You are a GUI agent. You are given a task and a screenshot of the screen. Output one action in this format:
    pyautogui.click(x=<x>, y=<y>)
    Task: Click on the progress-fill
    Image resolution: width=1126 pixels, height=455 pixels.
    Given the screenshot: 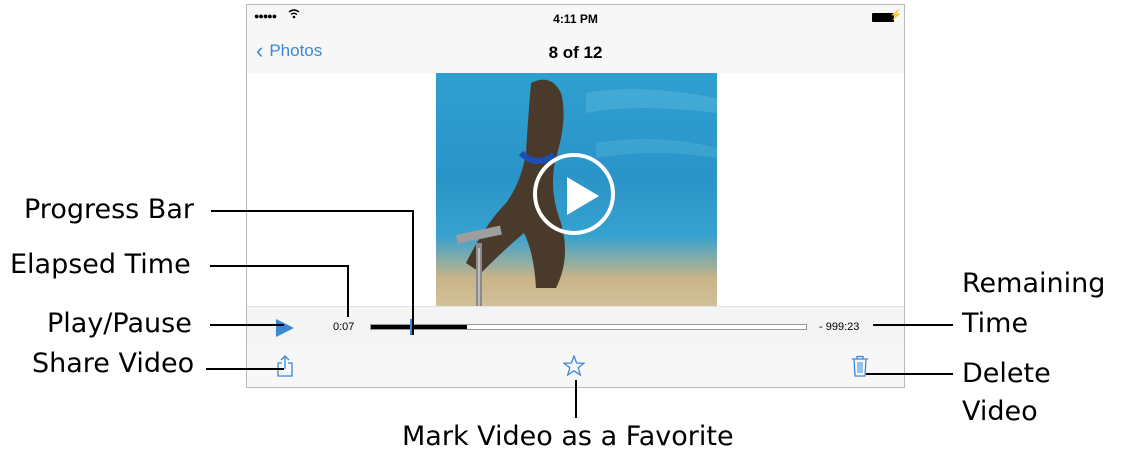 What is the action you would take?
    pyautogui.click(x=419, y=327)
    